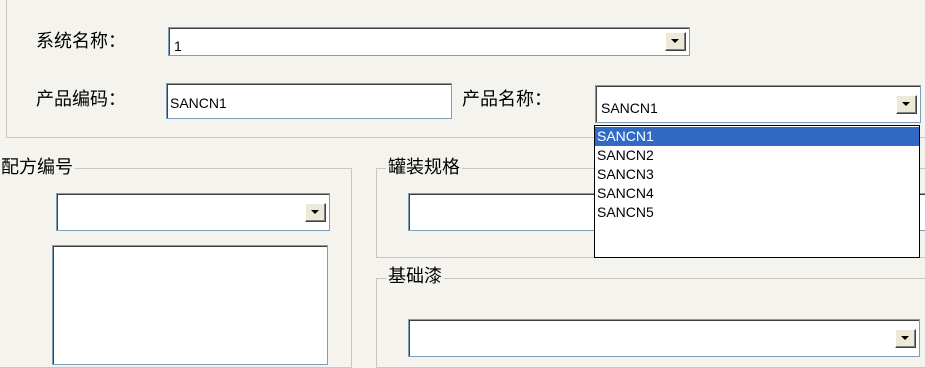 The width and height of the screenshot is (925, 368). I want to click on formula-group-title: 配方编号, so click(37, 168).